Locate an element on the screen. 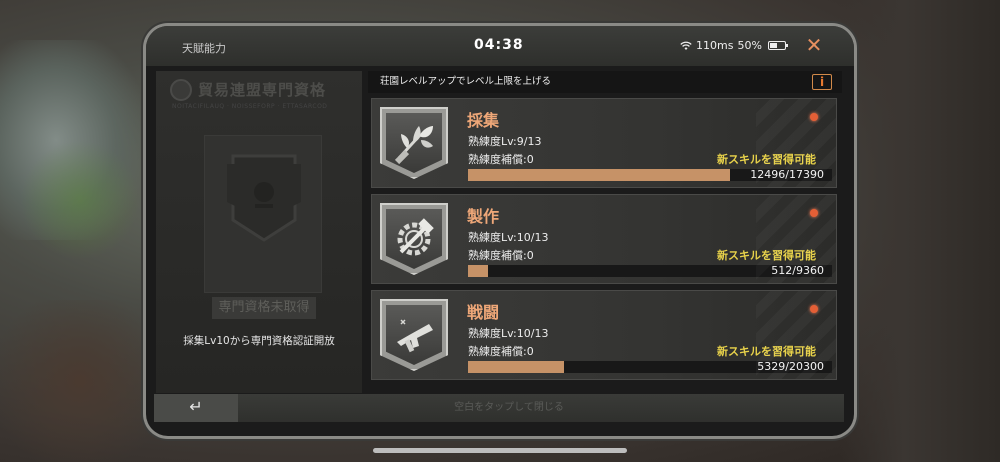 The width and height of the screenshot is (1000, 462). window-title: 天賦能力 is located at coordinates (204, 48).